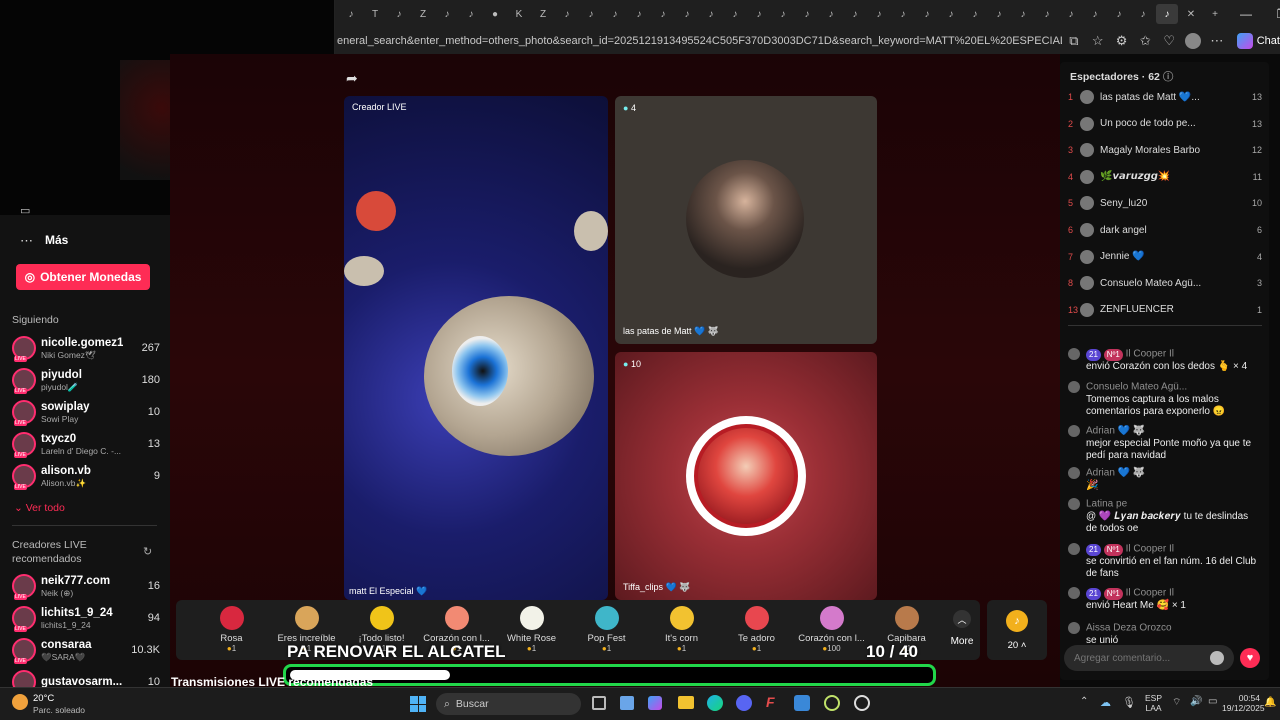 This screenshot has height=720, width=1280. I want to click on active-tab: ♪, so click(1167, 14).